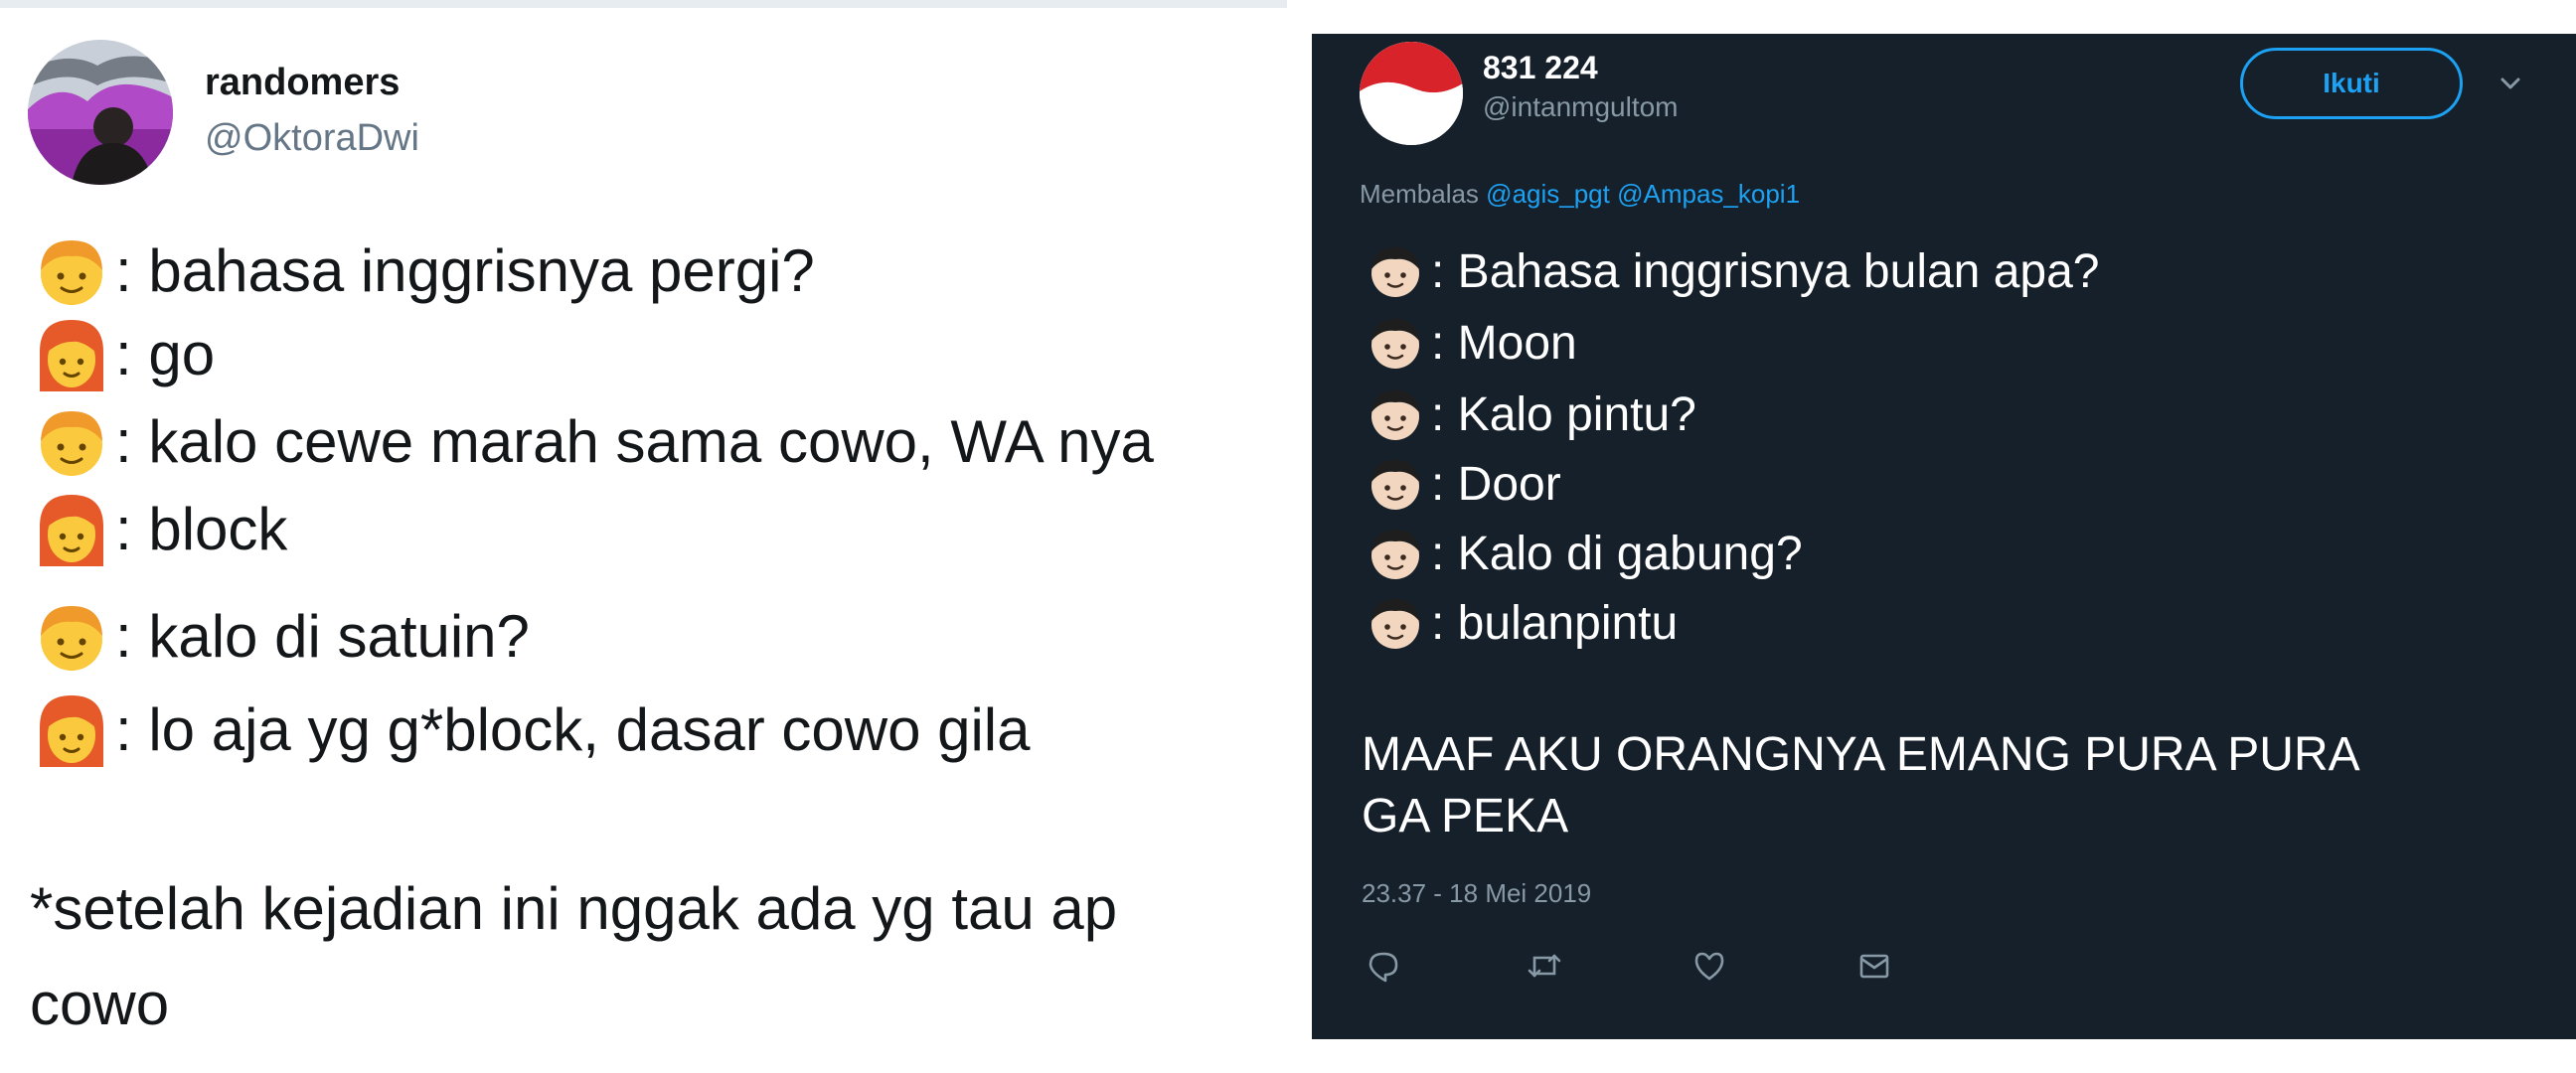  I want to click on dialog-line: : bahasa inggrisnya pergi?, so click(422, 270).